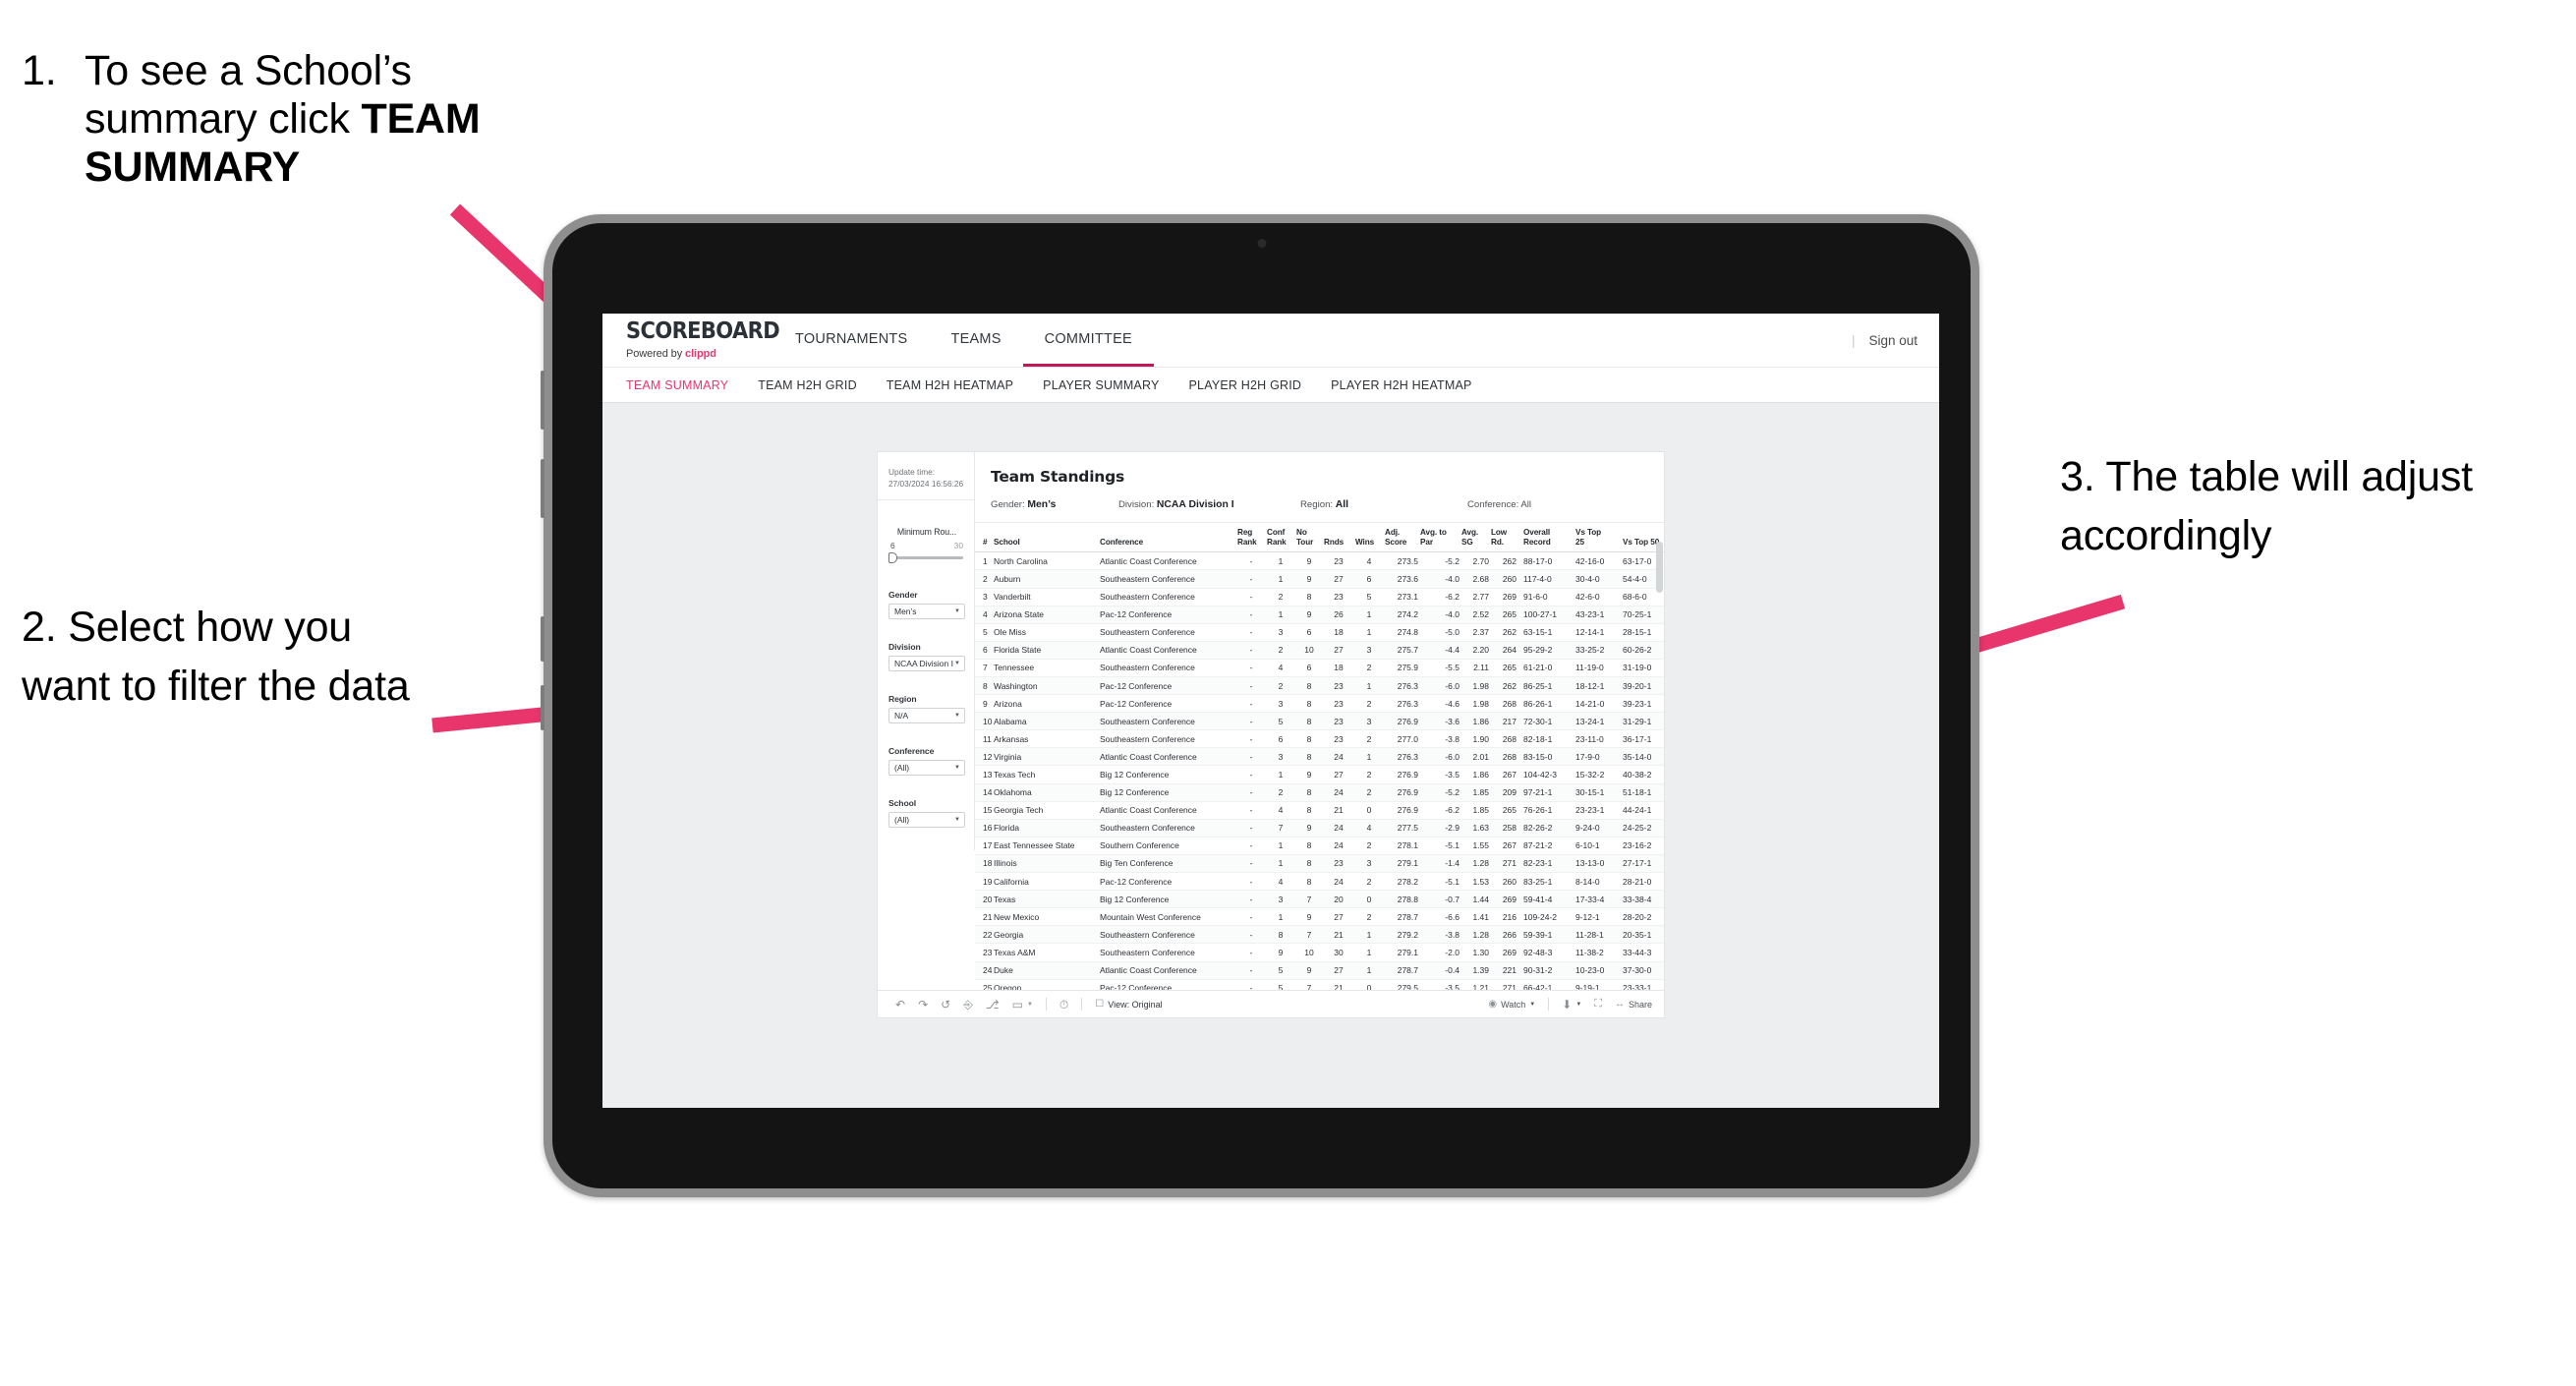 The width and height of the screenshot is (2576, 1386). Describe the element at coordinates (851, 340) in the screenshot. I see `nav-tab-tournaments: TOURNAMENTS` at that location.